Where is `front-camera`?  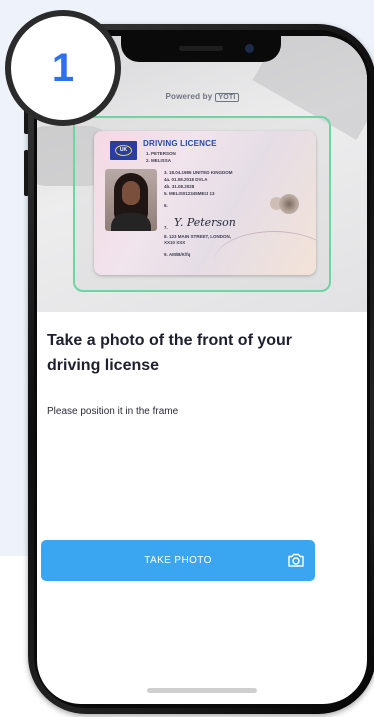
front-camera is located at coordinates (249, 48).